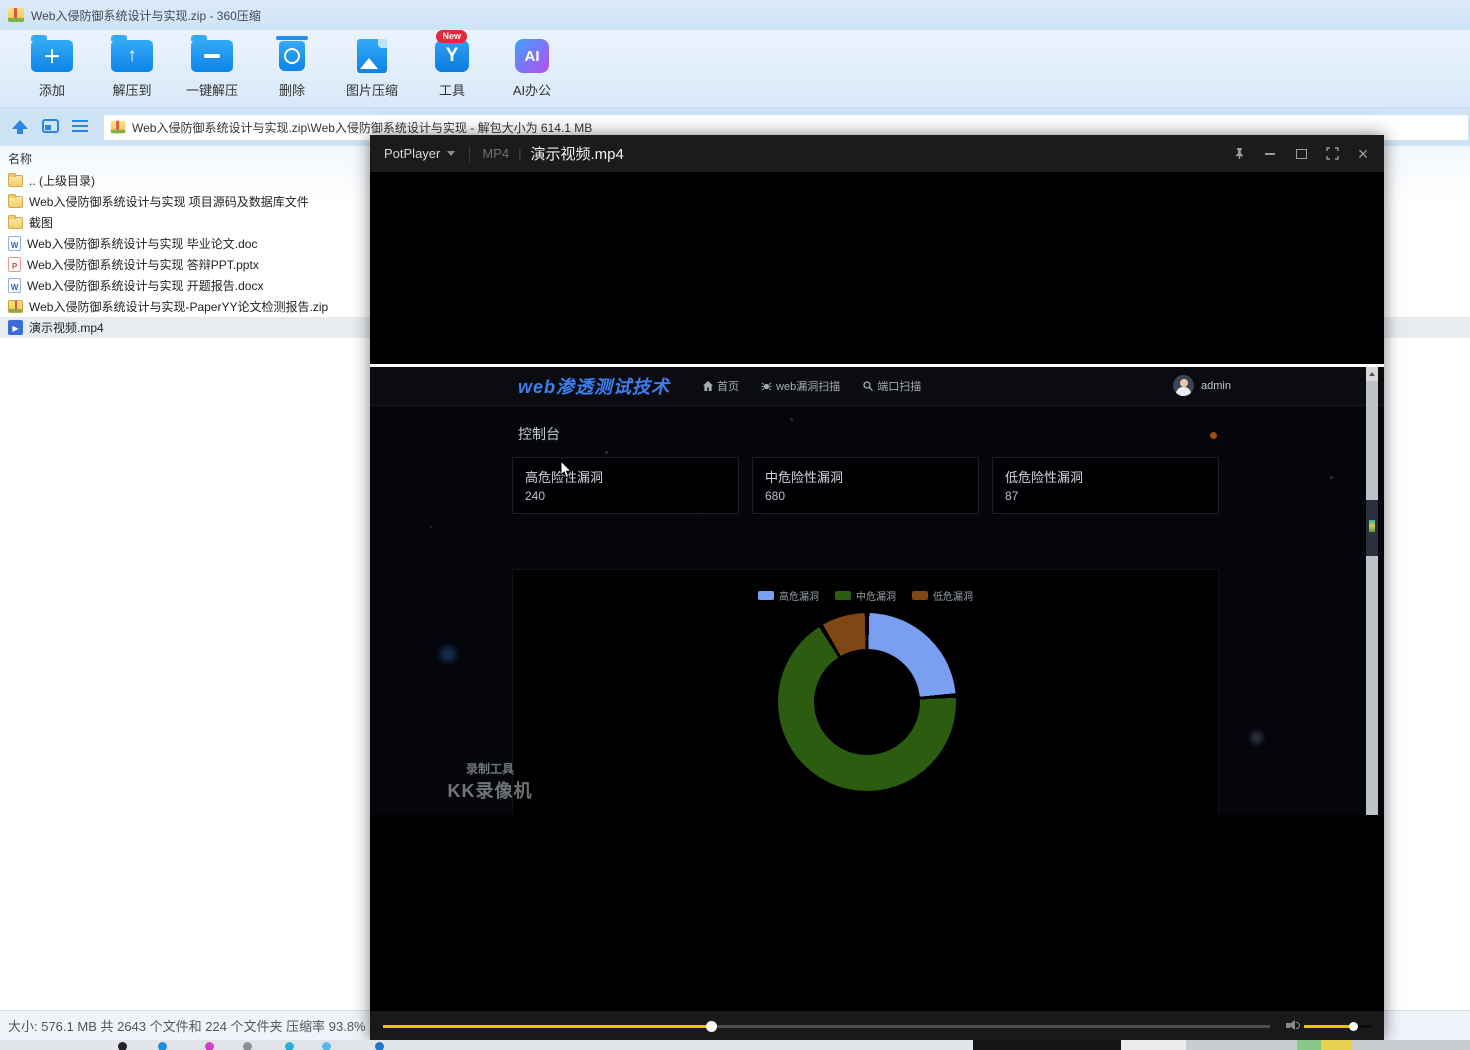 The height and width of the screenshot is (1050, 1470). I want to click on ai-icon, so click(532, 56).